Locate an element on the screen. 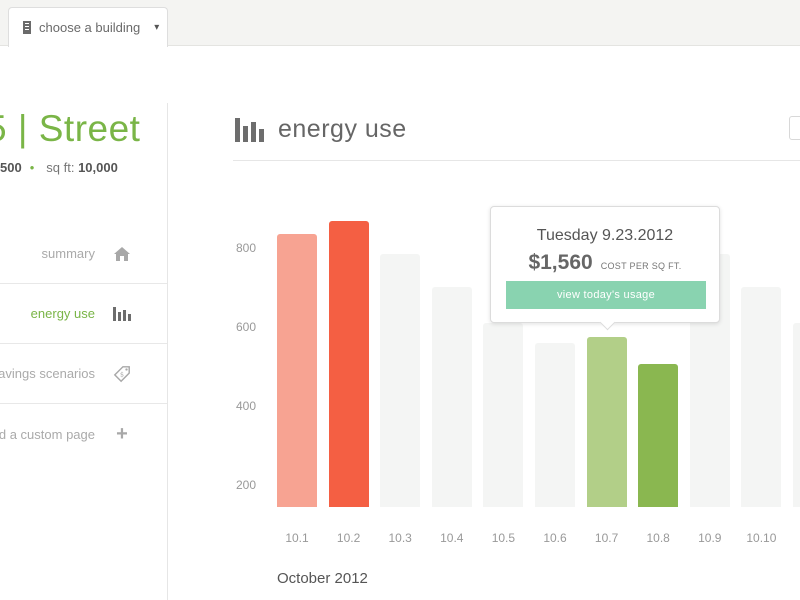 This screenshot has width=800, height=600. x-tick-label: 10.1 is located at coordinates (297, 538).